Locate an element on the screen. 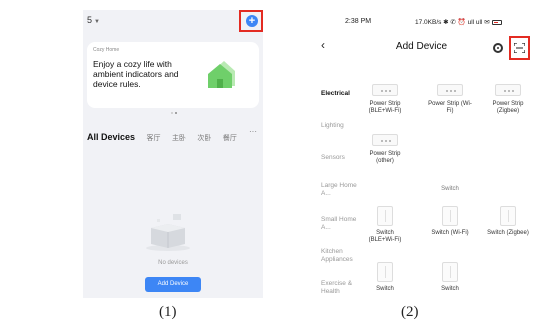 This screenshot has width=537, height=327. category-sensors: Sensors is located at coordinates (342, 158).